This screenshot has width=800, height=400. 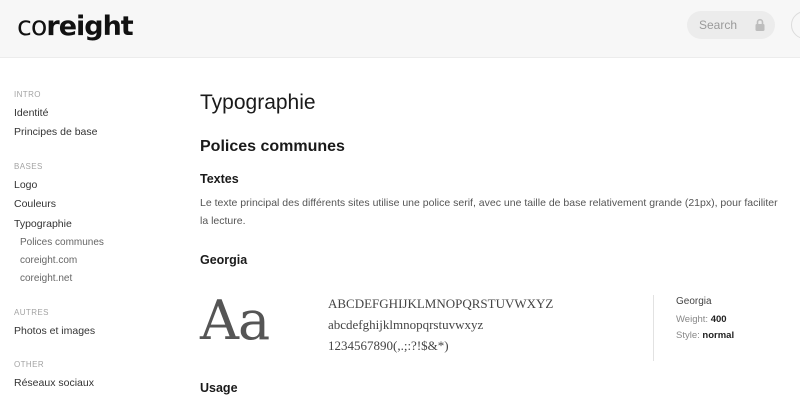 I want to click on sidebar-item-principes: Principes de base, so click(x=55, y=132).